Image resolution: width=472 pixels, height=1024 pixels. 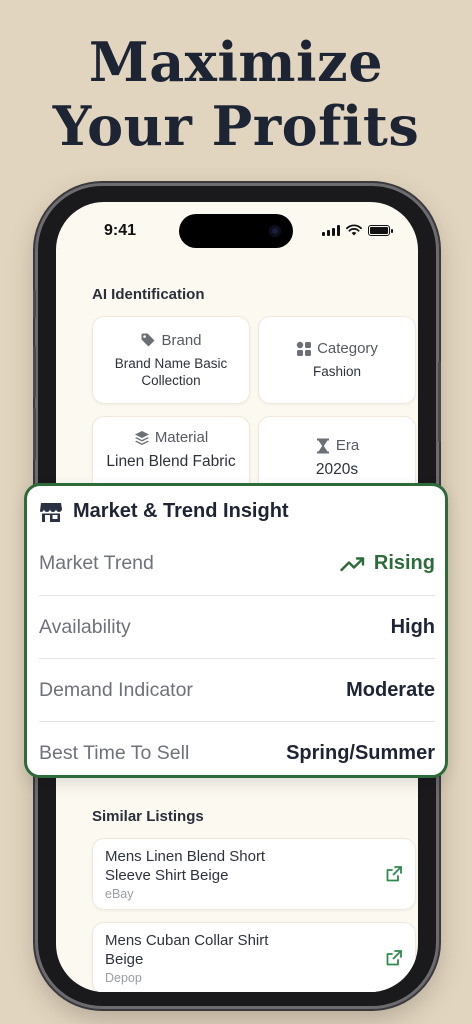 I want to click on market-header: Market & Trend Insight, so click(x=164, y=511).